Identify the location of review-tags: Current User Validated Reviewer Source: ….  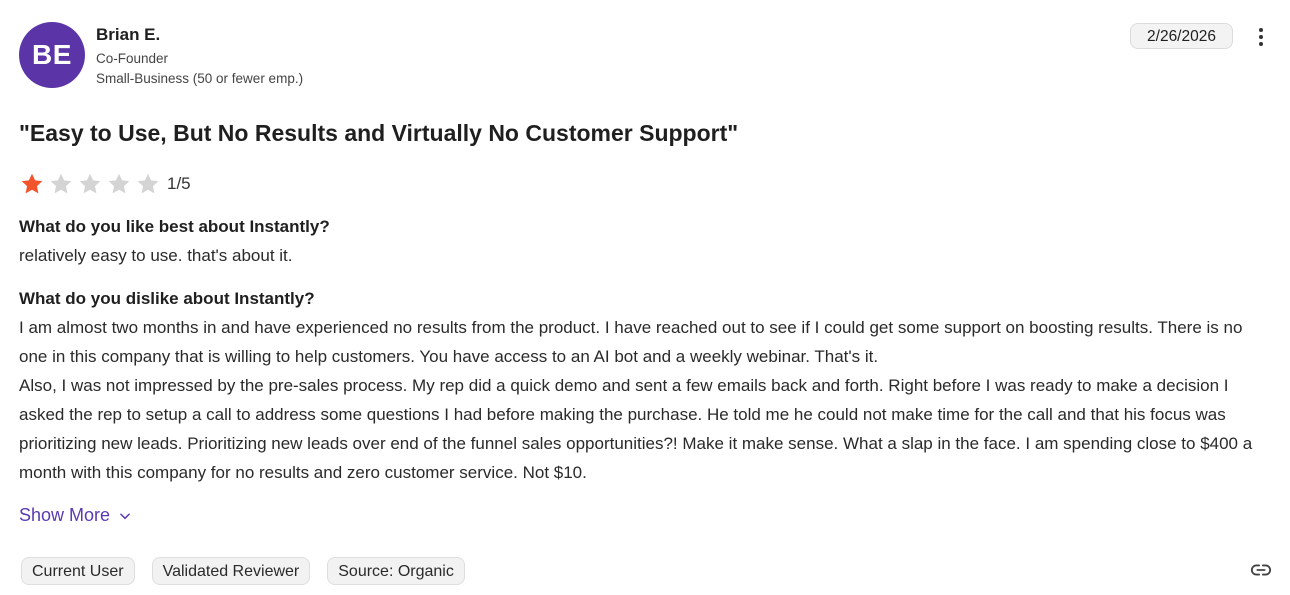
(251, 571).